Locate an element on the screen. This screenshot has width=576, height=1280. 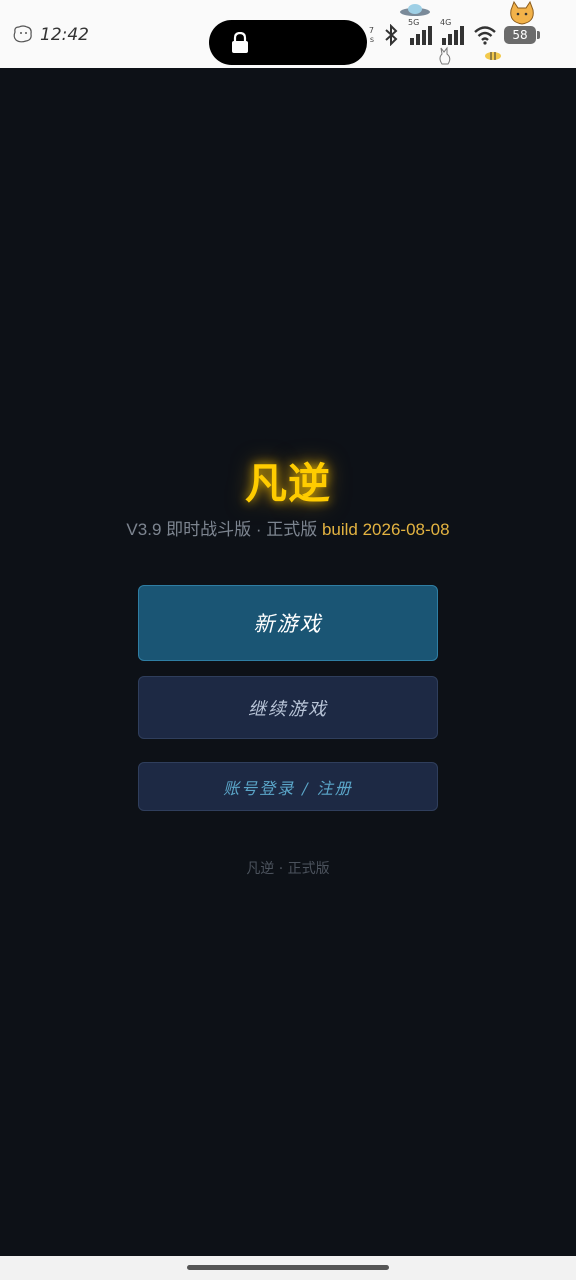
sticker-decoration-icon is located at coordinates (22, 34).